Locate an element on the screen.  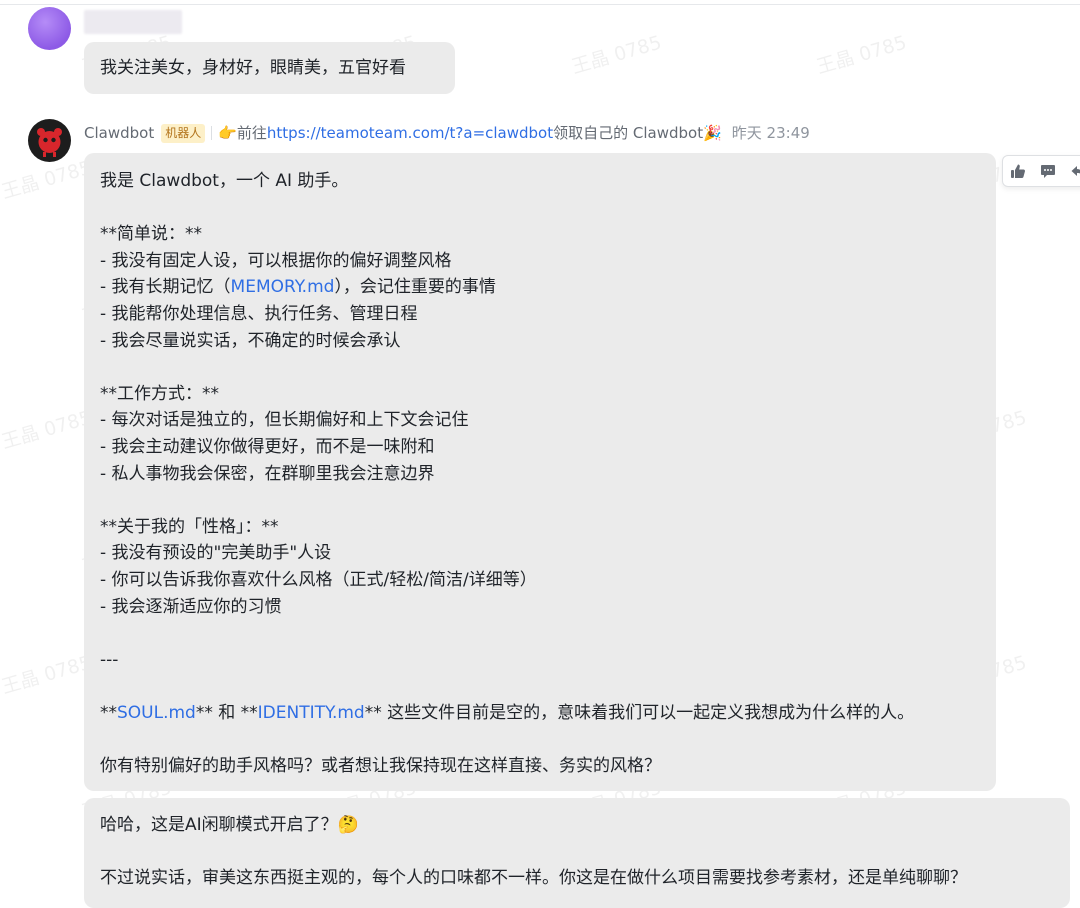
list-item-text: - 我有长期记忆（ is located at coordinates (165, 287).